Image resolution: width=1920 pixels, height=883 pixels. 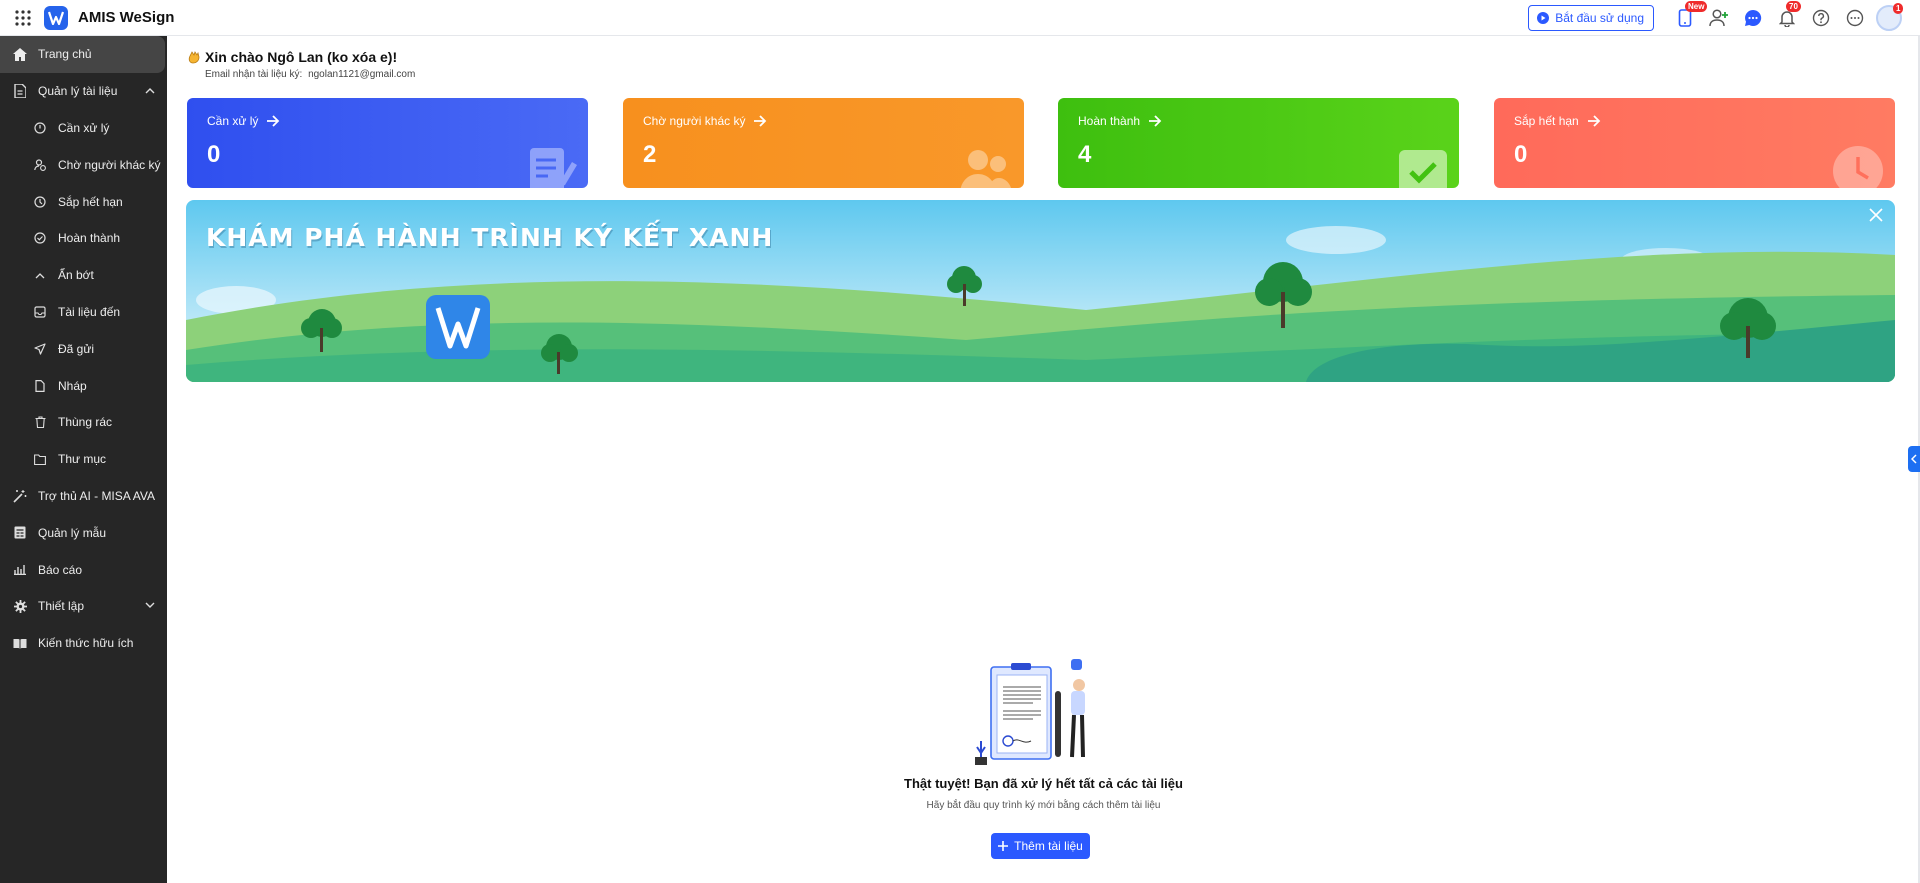 I want to click on email-label: Email nhận tài liệu ký:, so click(x=254, y=74).